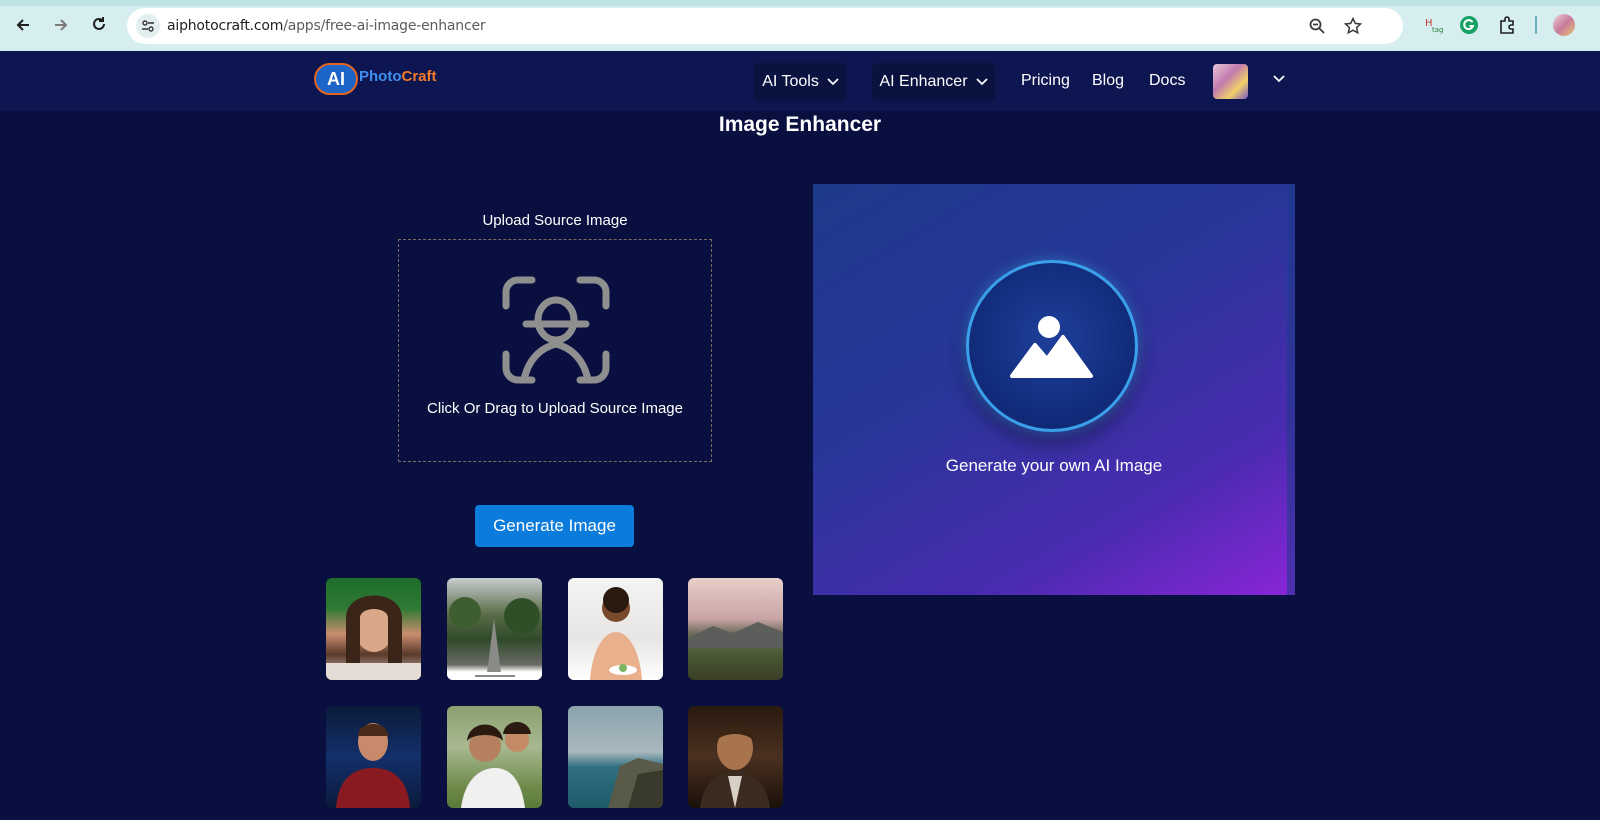  I want to click on nav-pricing: Pricing, so click(1045, 81).